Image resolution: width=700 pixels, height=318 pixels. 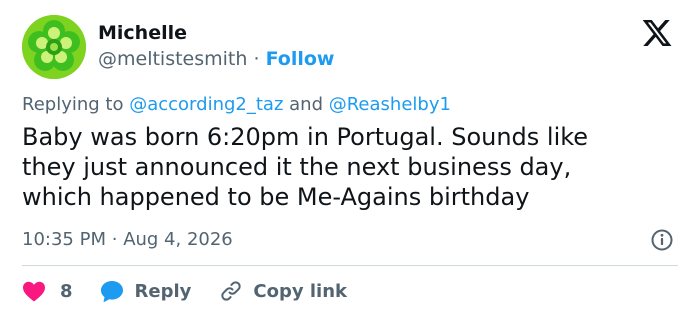 What do you see at coordinates (163, 291) in the screenshot?
I see `reply-label: Reply` at bounding box center [163, 291].